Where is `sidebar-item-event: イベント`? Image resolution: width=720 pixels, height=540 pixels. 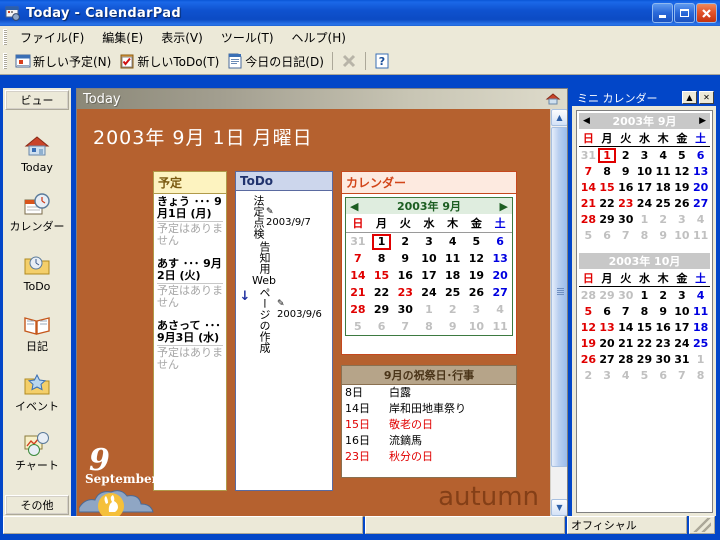
sidebar-item-event: イベント is located at coordinates (37, 392).